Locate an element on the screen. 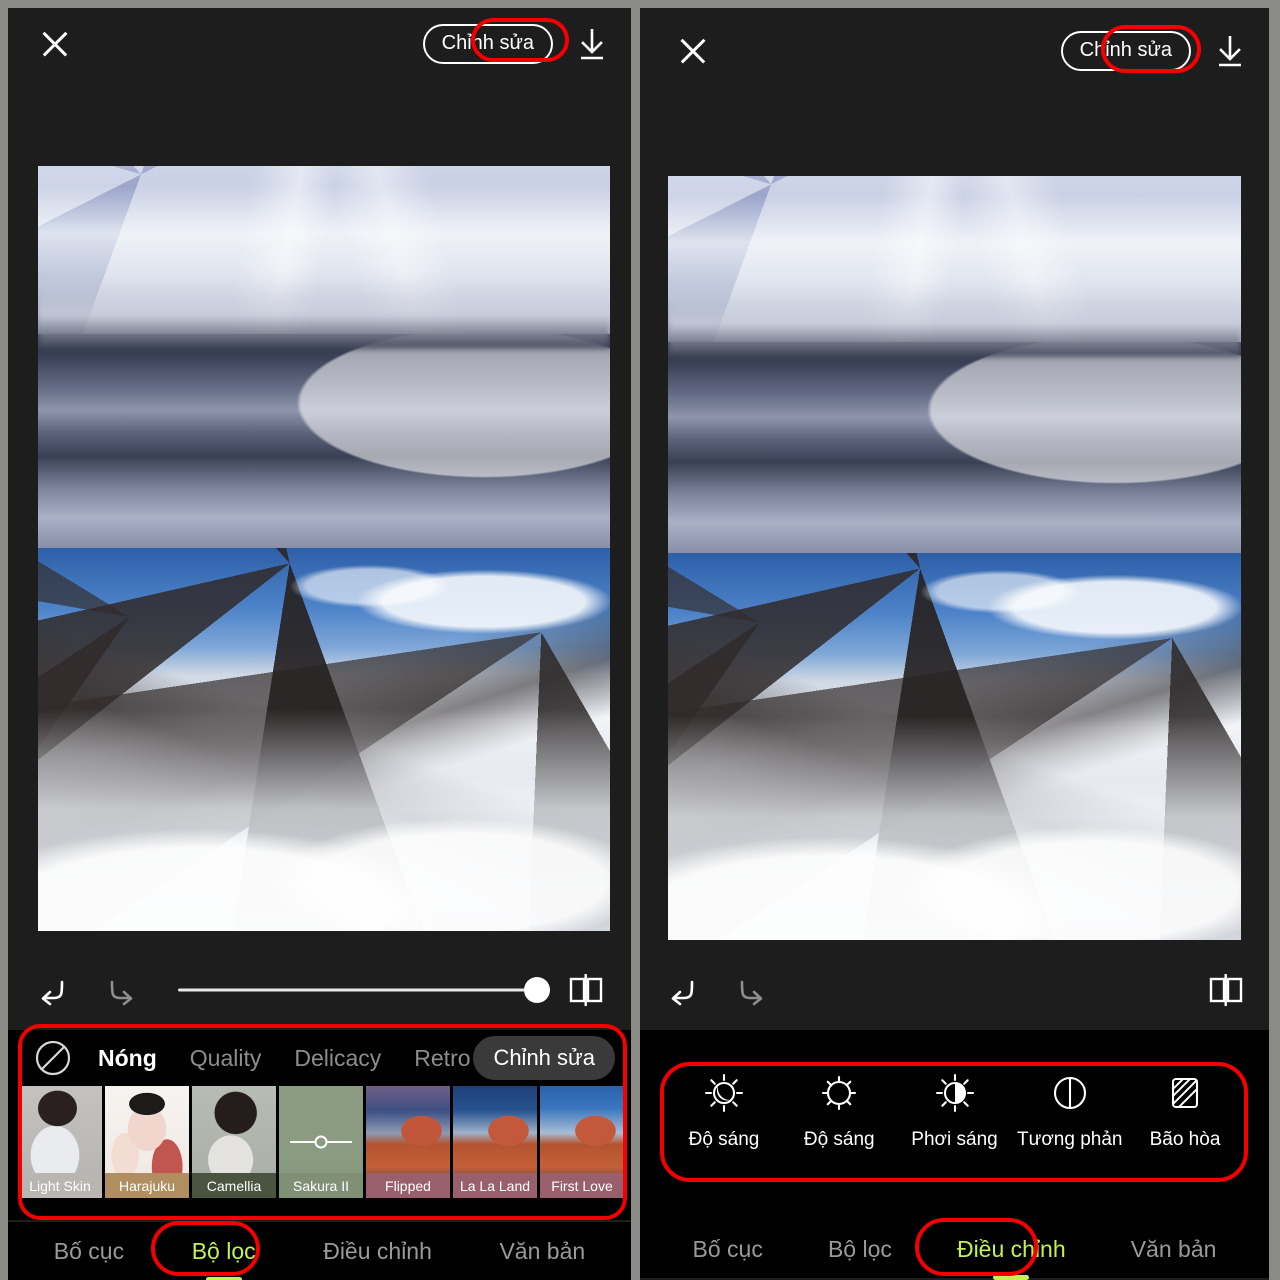 The height and width of the screenshot is (1280, 1280). adjust-item-contrast: Tương phản is located at coordinates (1070, 1110).